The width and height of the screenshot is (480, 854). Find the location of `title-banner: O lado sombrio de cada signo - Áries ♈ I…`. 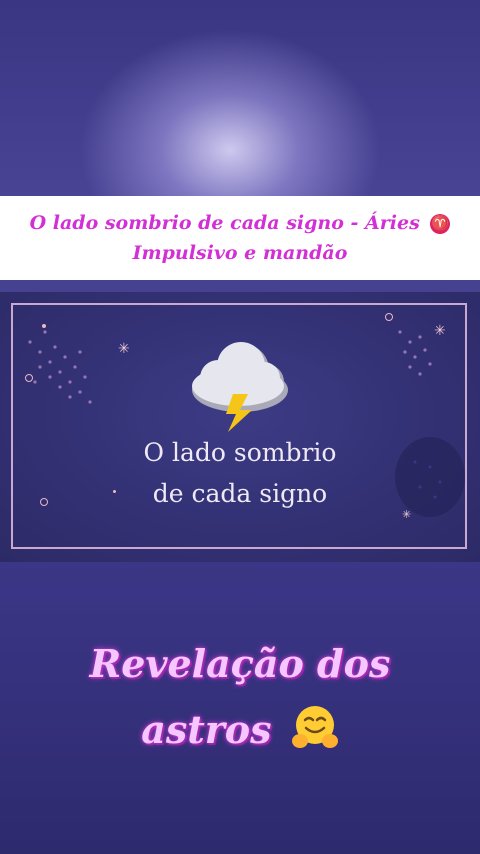

title-banner: O lado sombrio de cada signo - Áries ♈ I… is located at coordinates (240, 238).